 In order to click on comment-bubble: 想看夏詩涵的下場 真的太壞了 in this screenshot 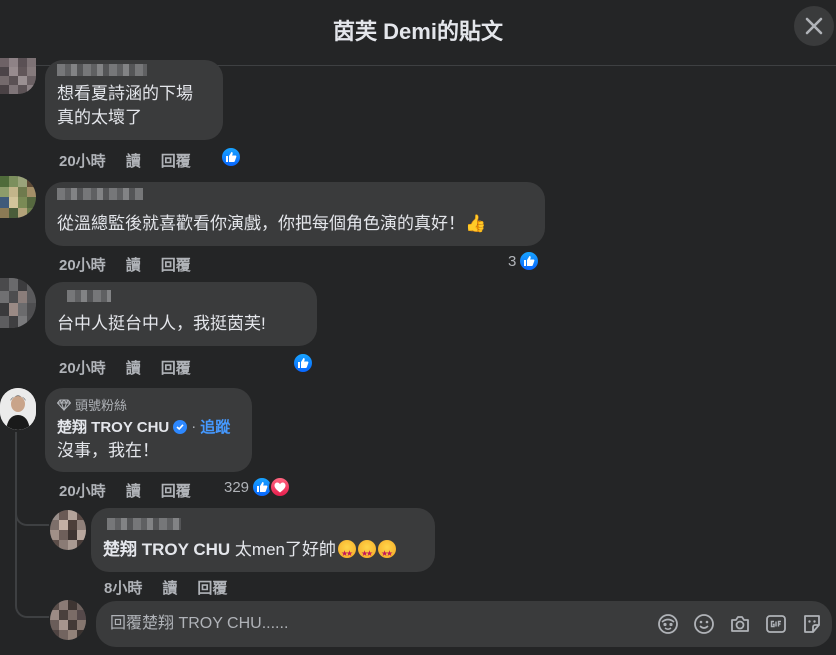, I will do `click(134, 100)`.